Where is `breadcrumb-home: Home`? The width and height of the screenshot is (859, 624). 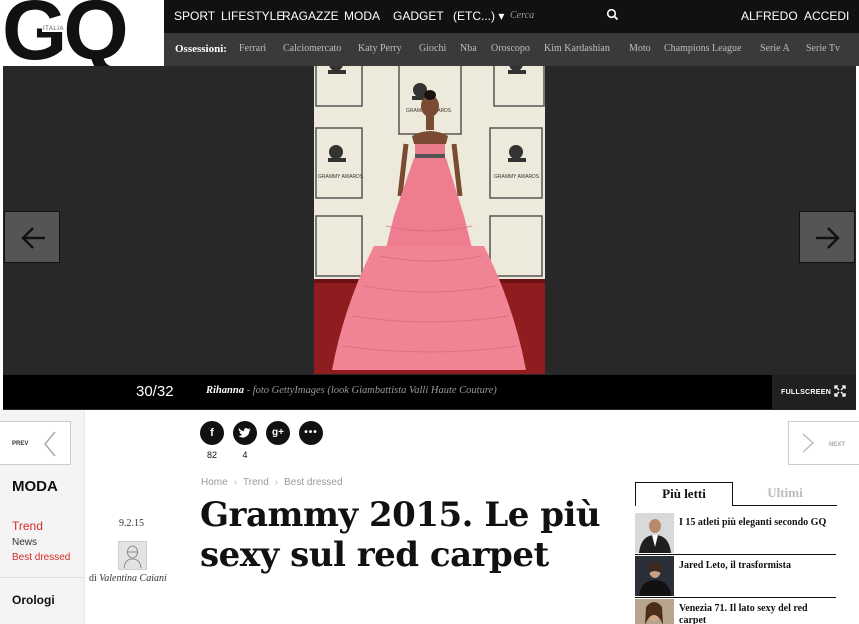
breadcrumb-home: Home is located at coordinates (214, 482).